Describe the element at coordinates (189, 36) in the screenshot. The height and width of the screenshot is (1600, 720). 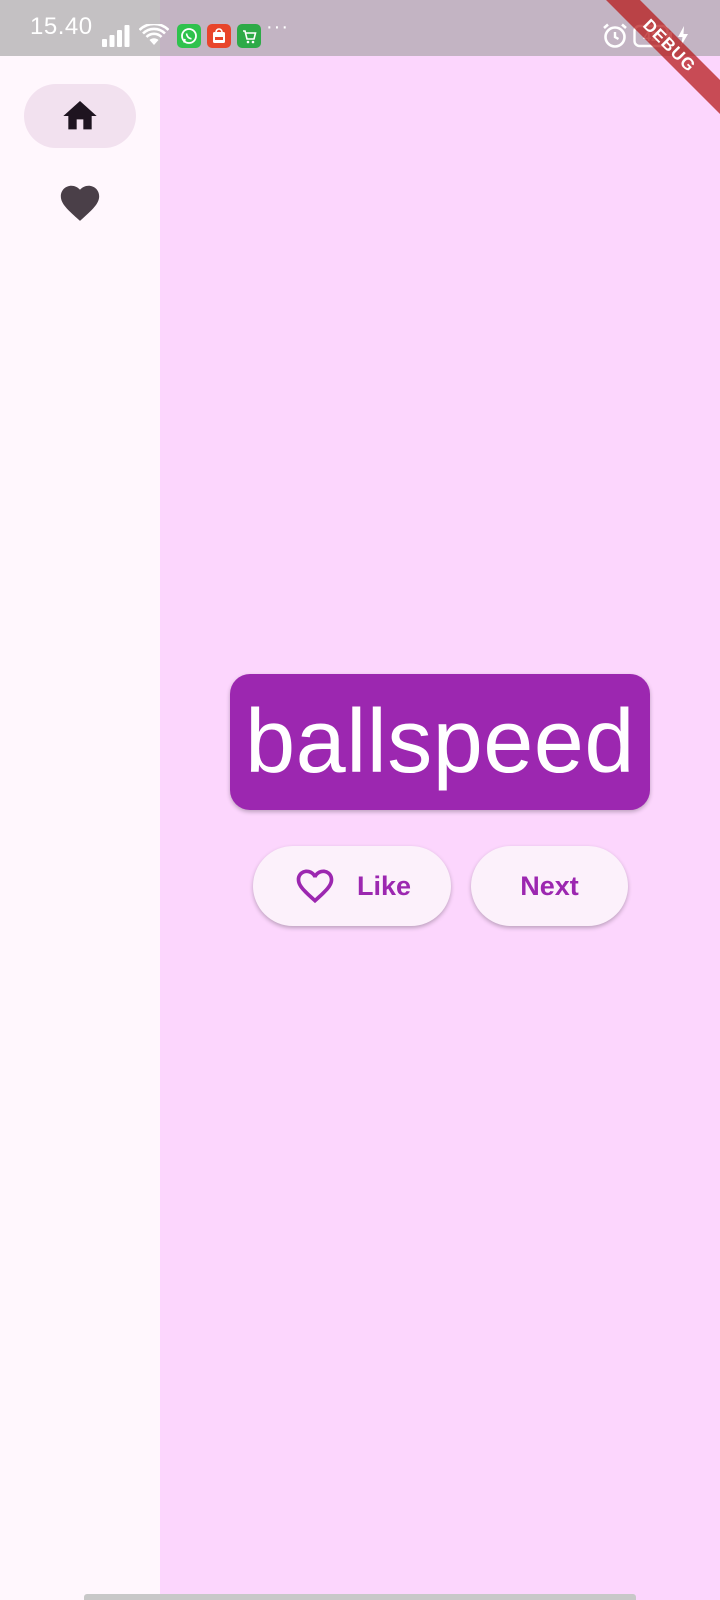
I see `whatsapp-icon` at that location.